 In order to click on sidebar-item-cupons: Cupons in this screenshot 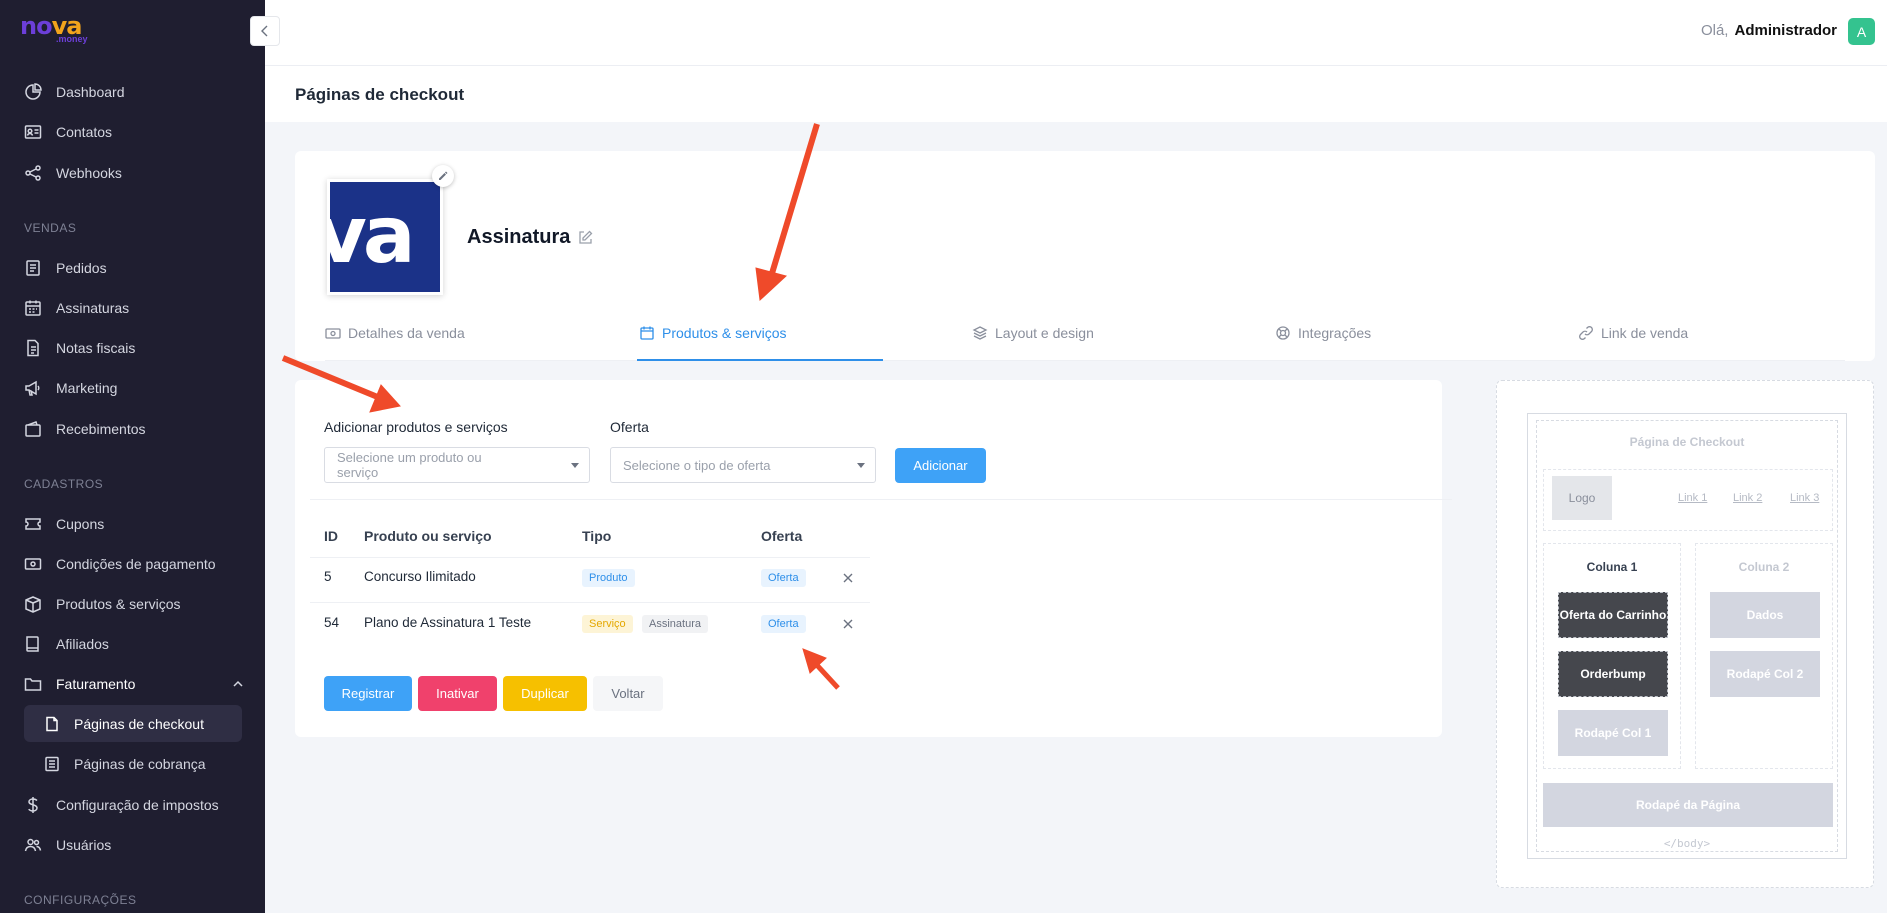, I will do `click(64, 524)`.